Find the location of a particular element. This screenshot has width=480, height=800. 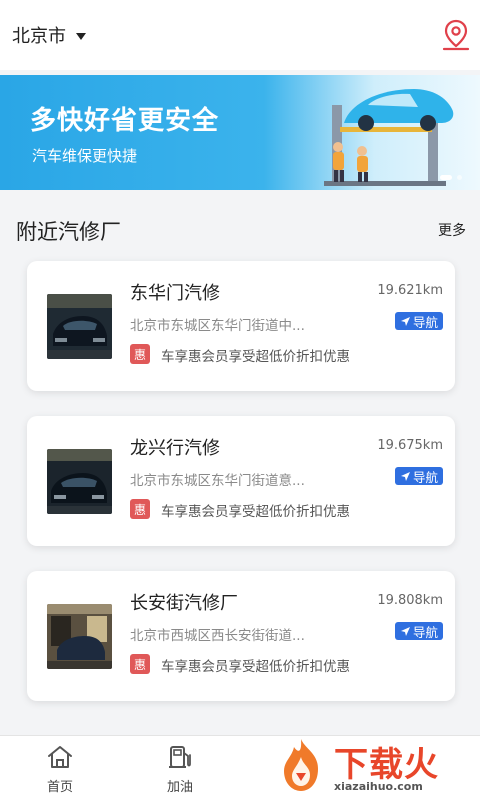

city-label: 北京市 is located at coordinates (39, 36).